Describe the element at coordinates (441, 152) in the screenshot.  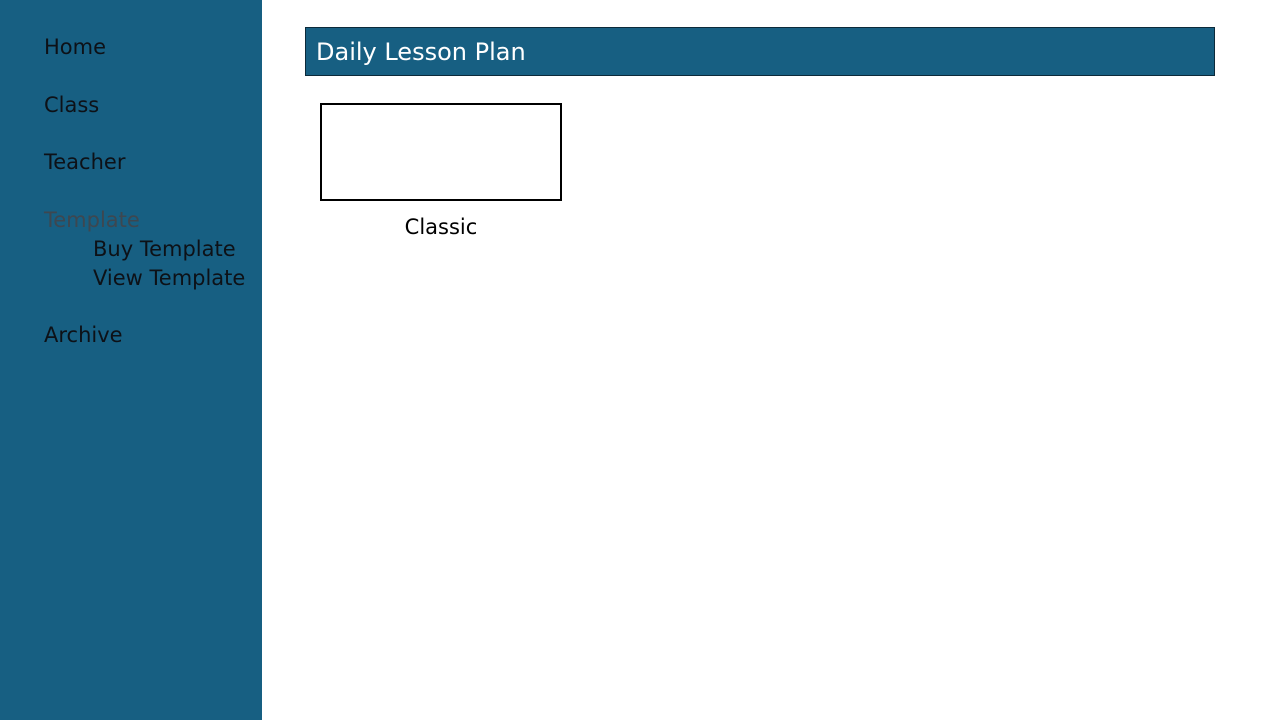
I see `template-thumbnail-classic` at that location.